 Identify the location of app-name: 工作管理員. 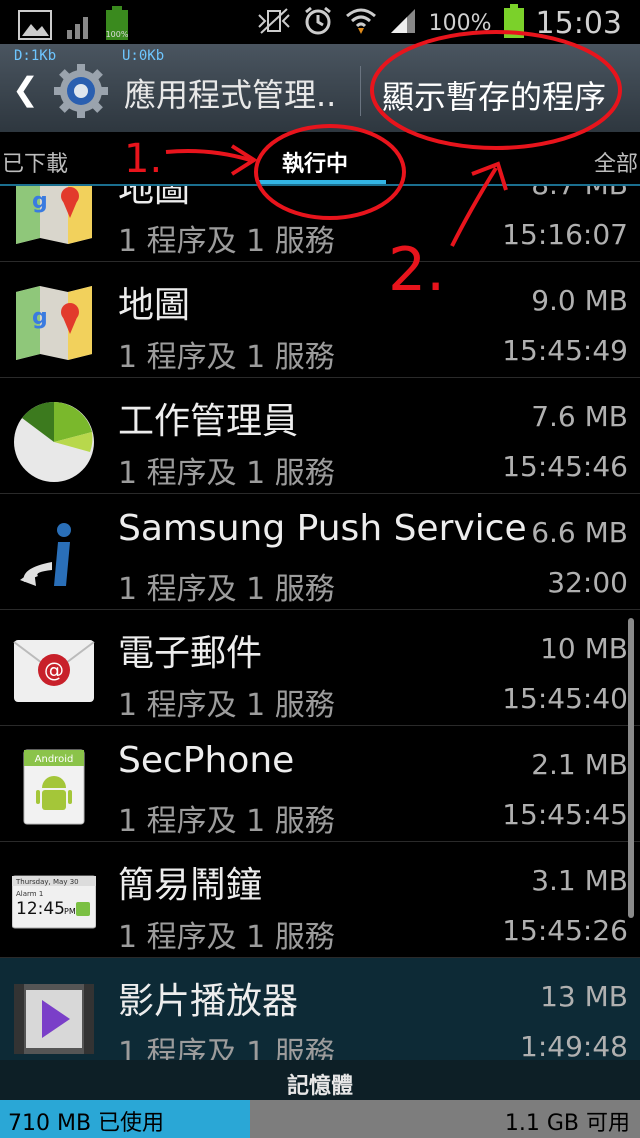
(208, 421).